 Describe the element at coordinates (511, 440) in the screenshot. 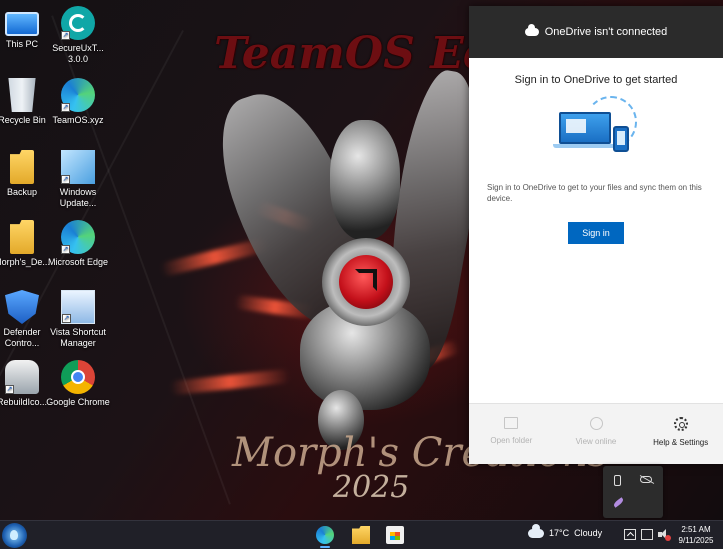

I see `open-folder-label: Open folder` at that location.